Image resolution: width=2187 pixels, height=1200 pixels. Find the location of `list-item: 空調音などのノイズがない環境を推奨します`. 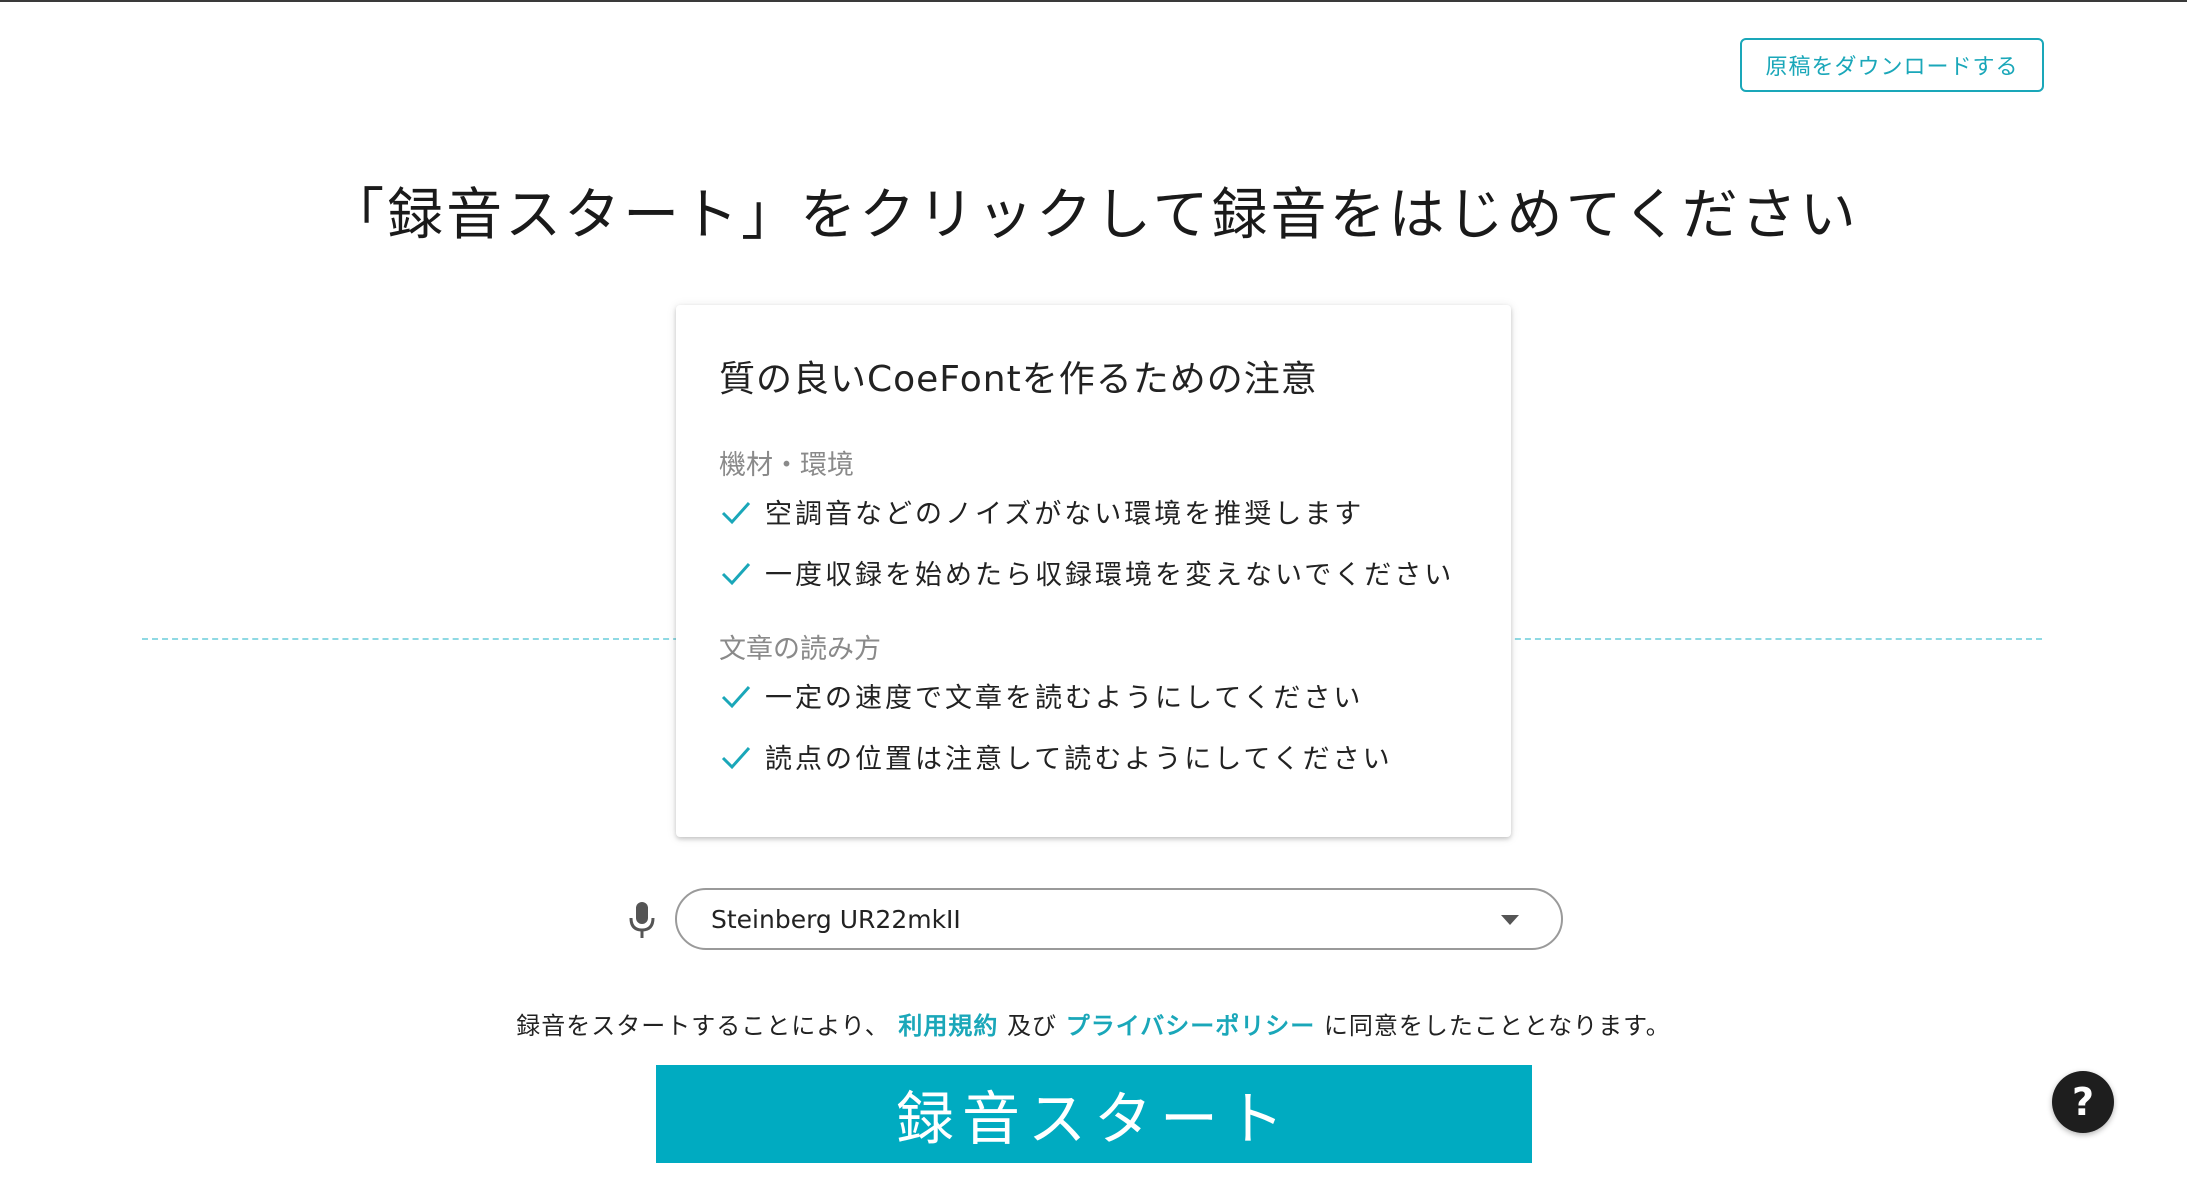

list-item: 空調音などのノイズがない環境を推奨します is located at coordinates (1041, 511).